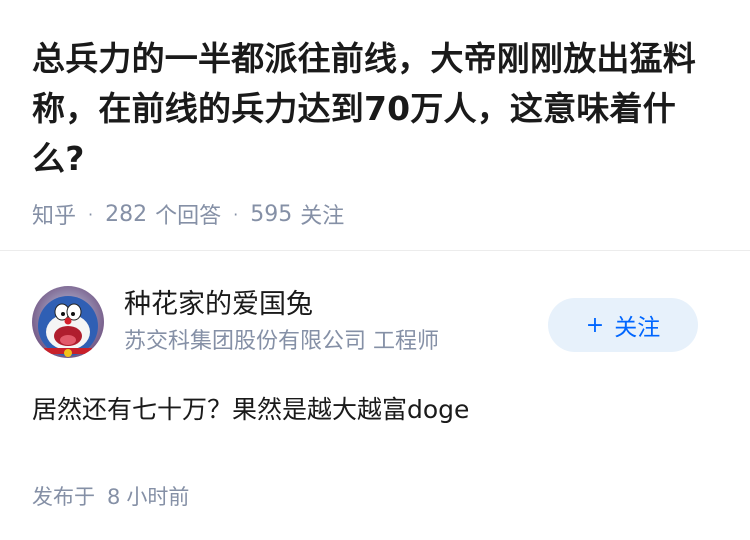 The image size is (750, 540). Describe the element at coordinates (158, 497) in the screenshot. I see `posted-time-unit: 小时前` at that location.